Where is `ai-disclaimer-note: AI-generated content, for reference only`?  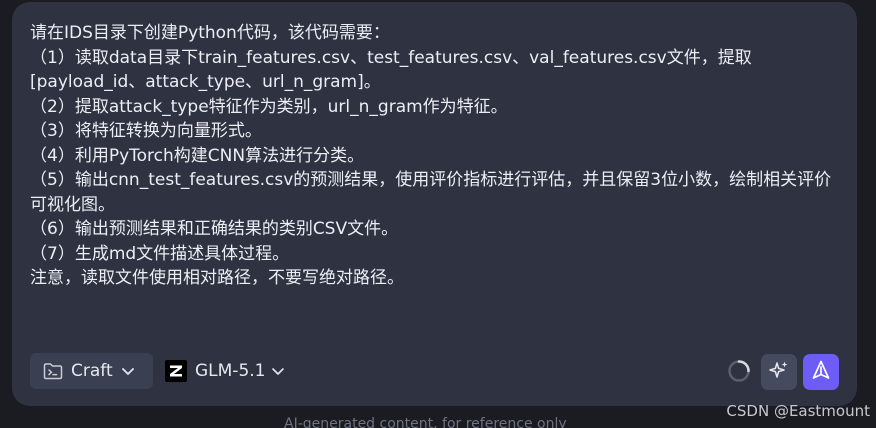 ai-disclaimer-note: AI-generated content, for reference only is located at coordinates (425, 422).